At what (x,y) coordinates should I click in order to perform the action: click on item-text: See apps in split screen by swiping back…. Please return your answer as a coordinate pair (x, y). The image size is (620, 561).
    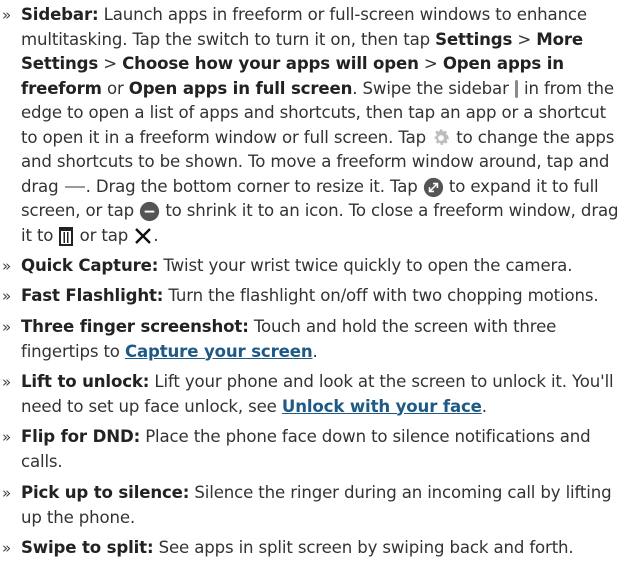
    Looking at the image, I should click on (366, 547).